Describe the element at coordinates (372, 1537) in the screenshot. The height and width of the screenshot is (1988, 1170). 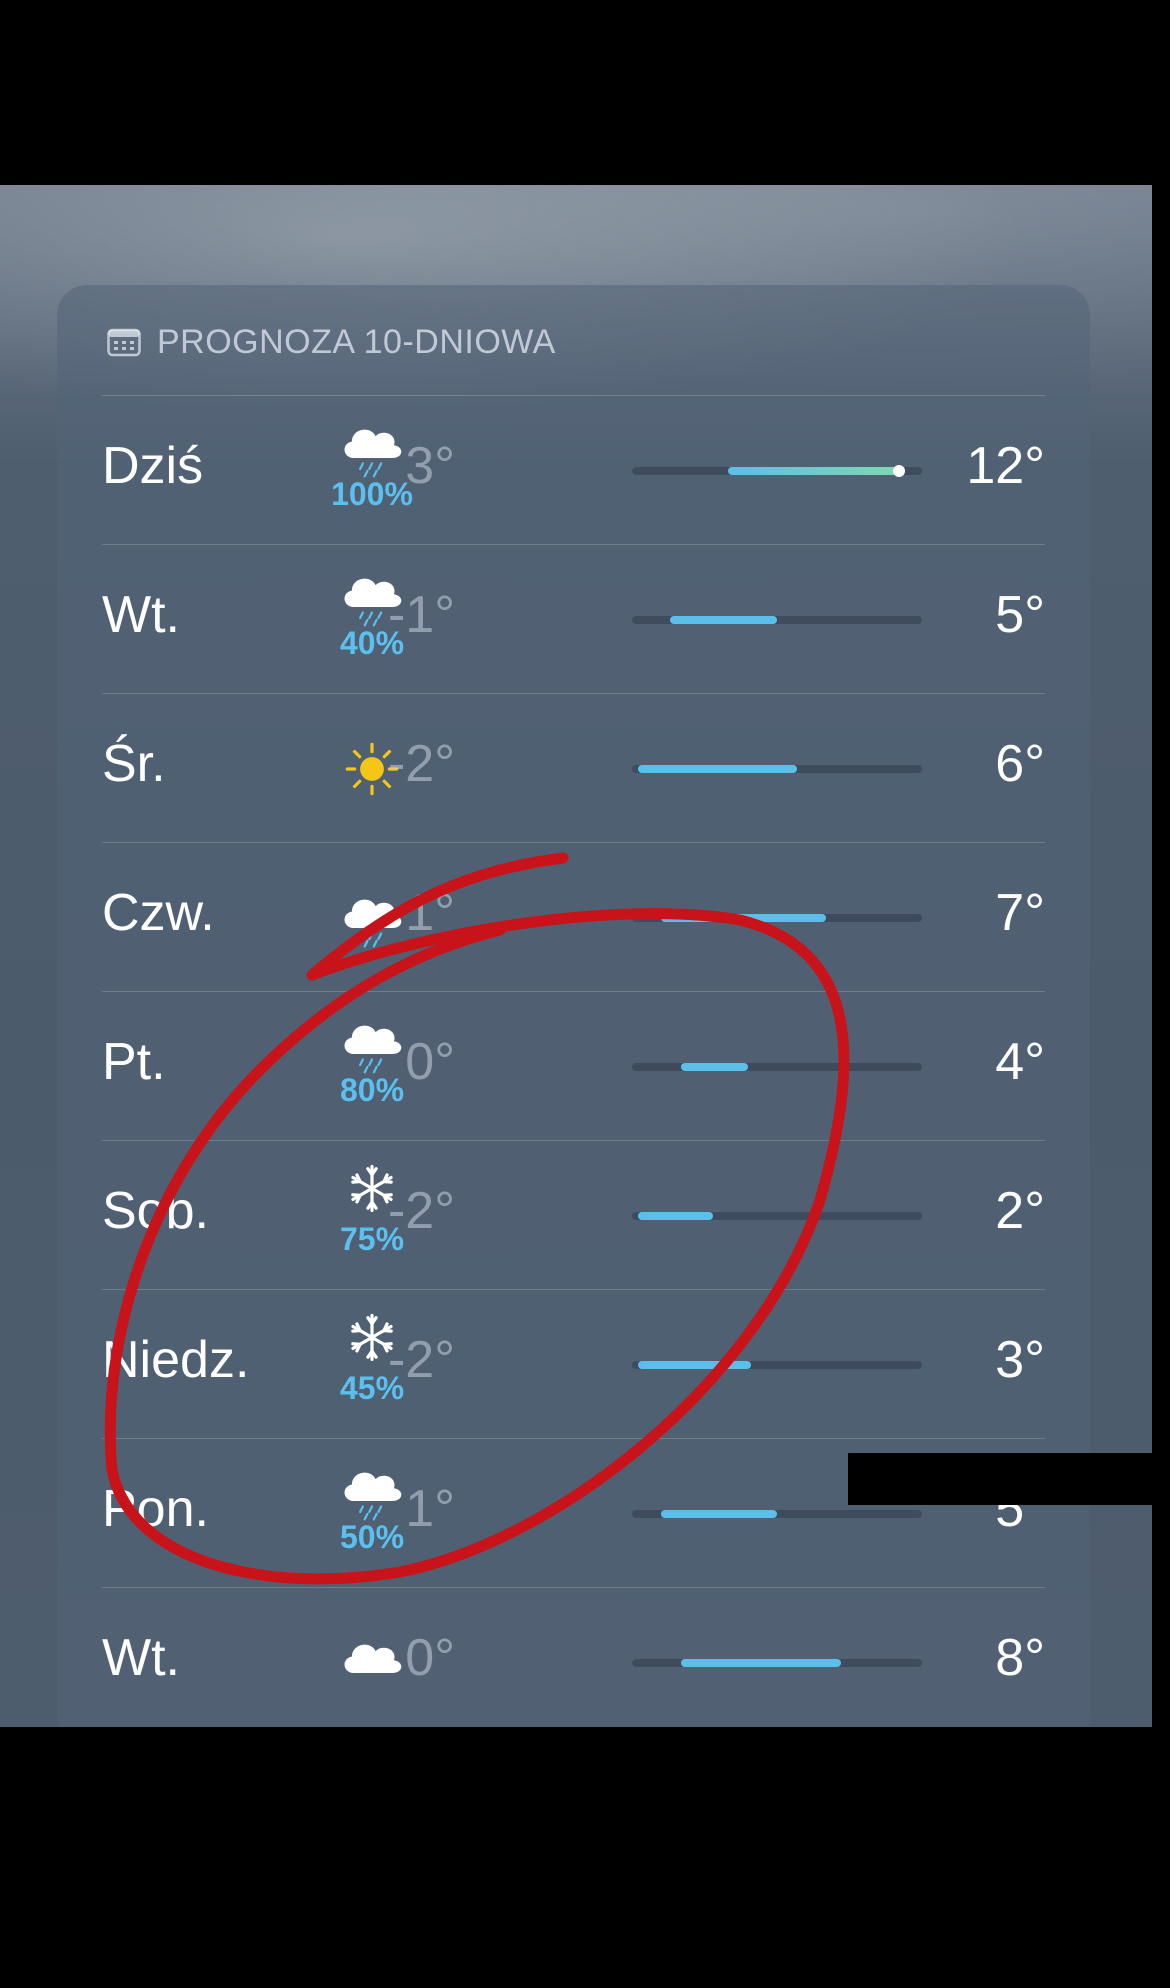
I see `precip-chance: 50%` at that location.